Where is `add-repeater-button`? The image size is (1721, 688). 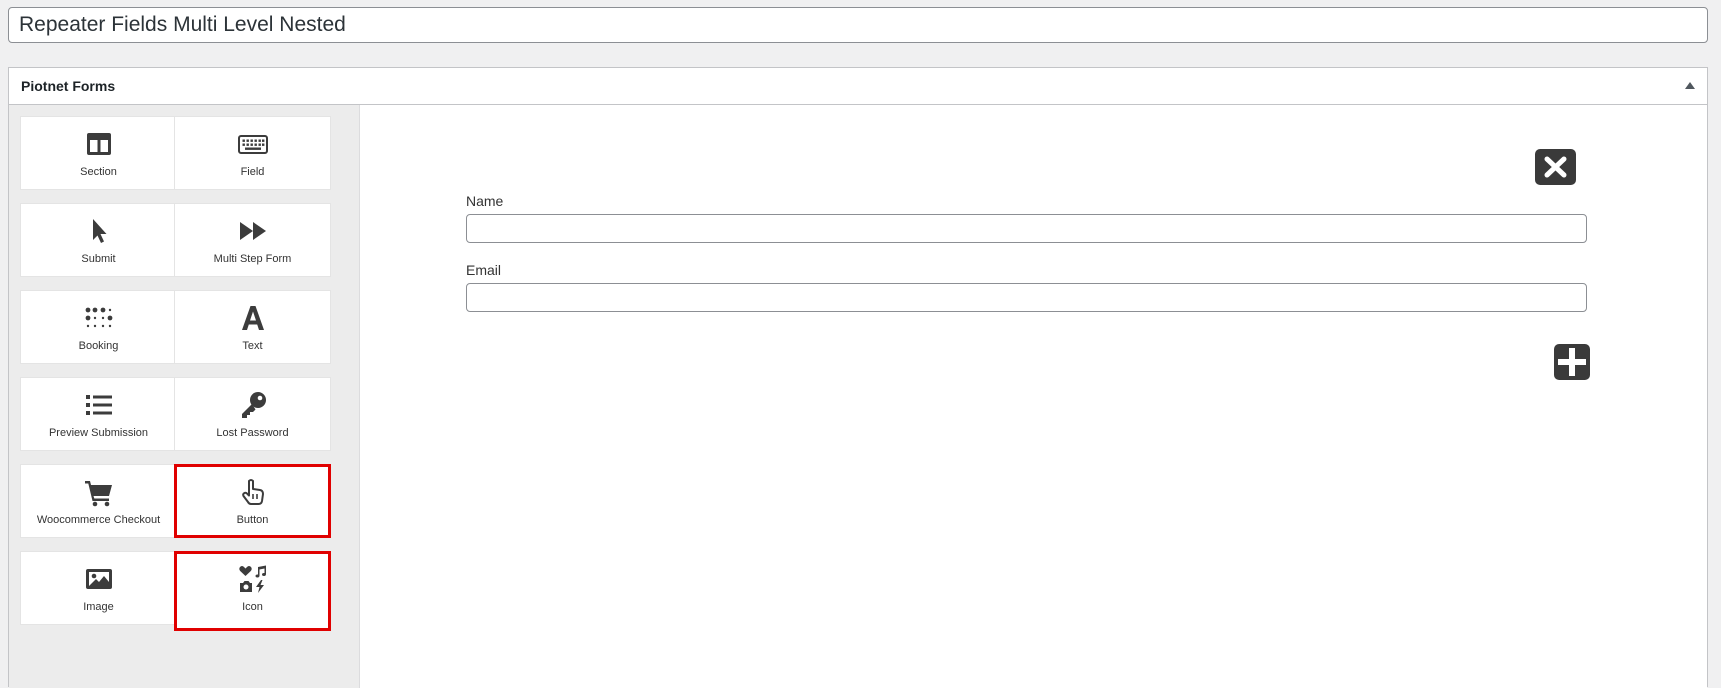
add-repeater-button is located at coordinates (1572, 362).